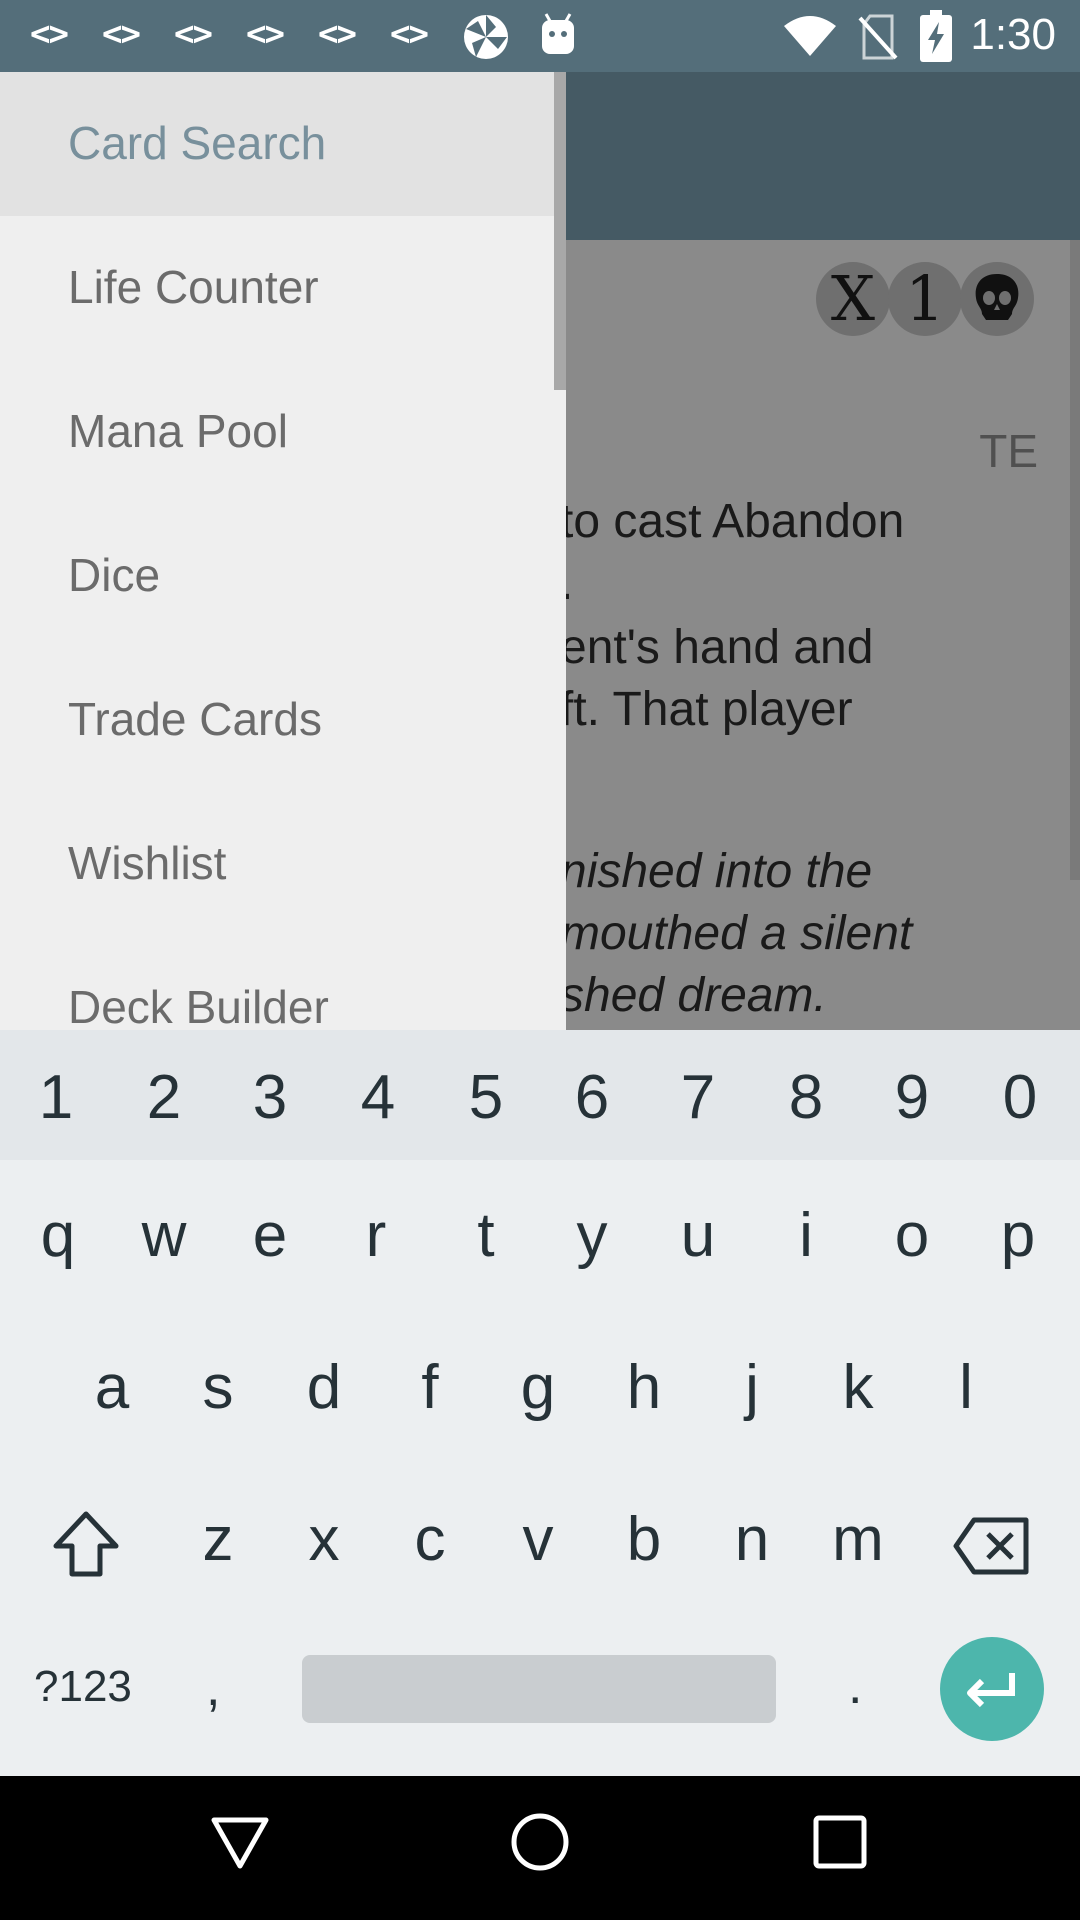  I want to click on key-0: 0, so click(1020, 1097).